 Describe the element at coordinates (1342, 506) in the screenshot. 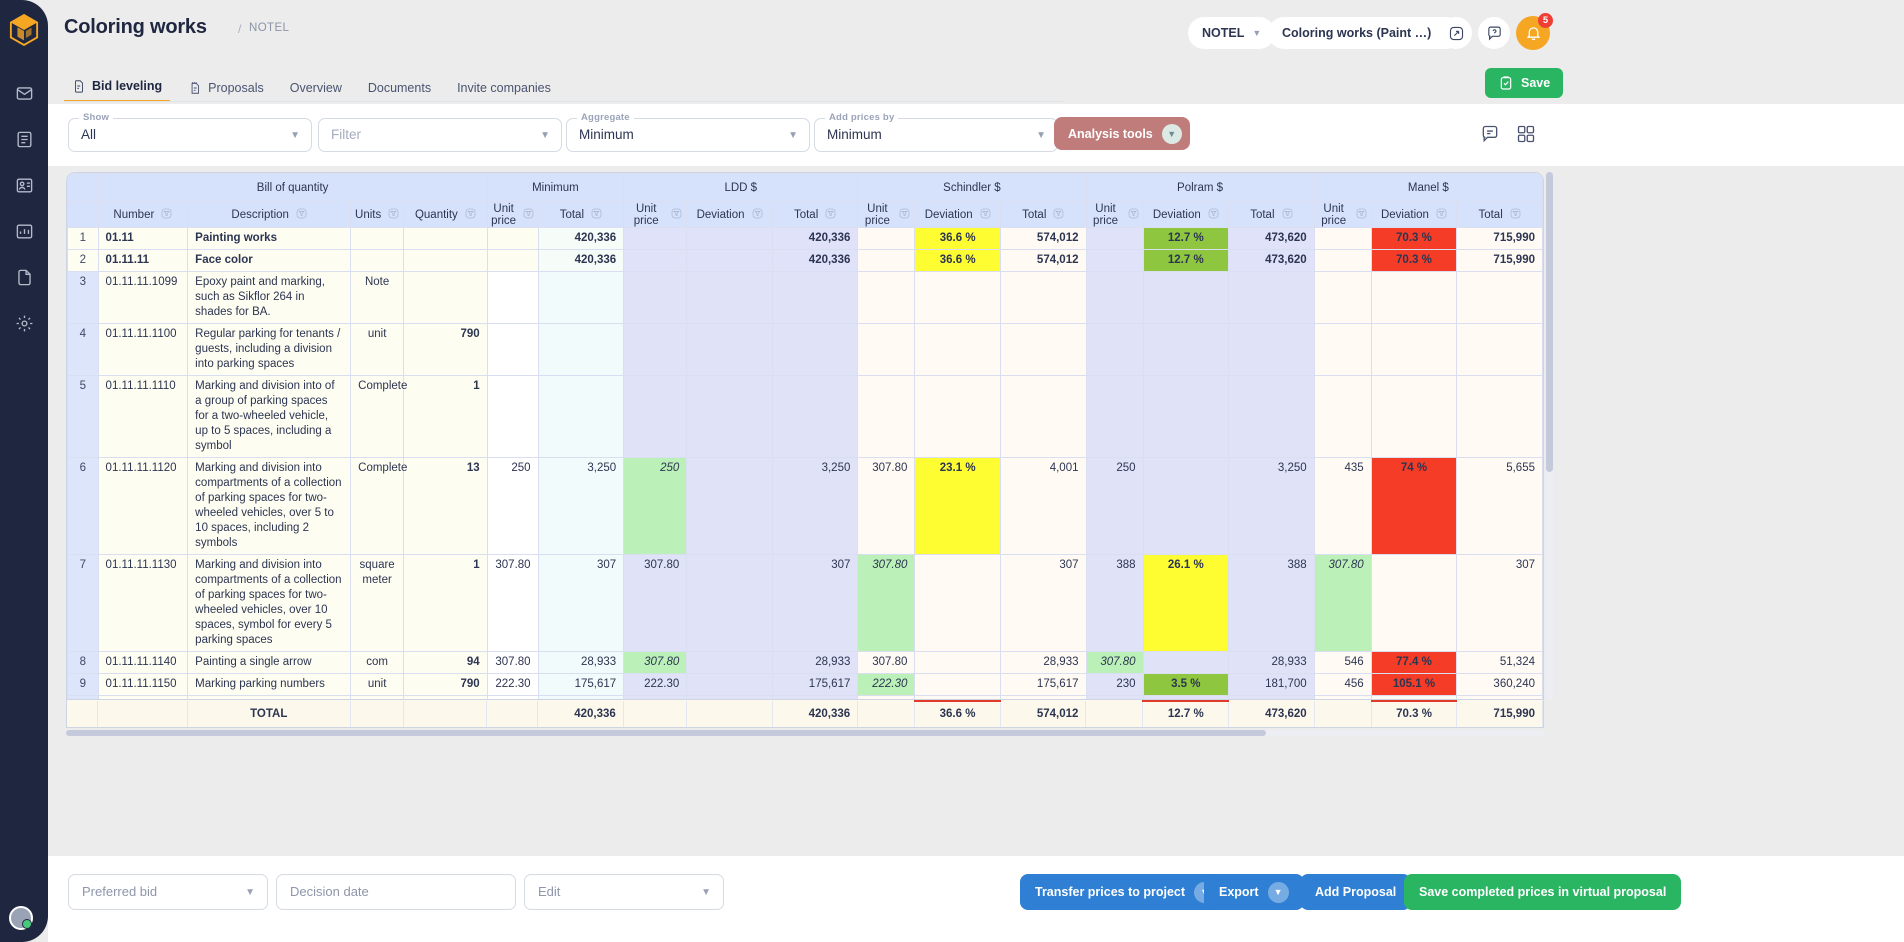

I see `cell-value: 435` at that location.